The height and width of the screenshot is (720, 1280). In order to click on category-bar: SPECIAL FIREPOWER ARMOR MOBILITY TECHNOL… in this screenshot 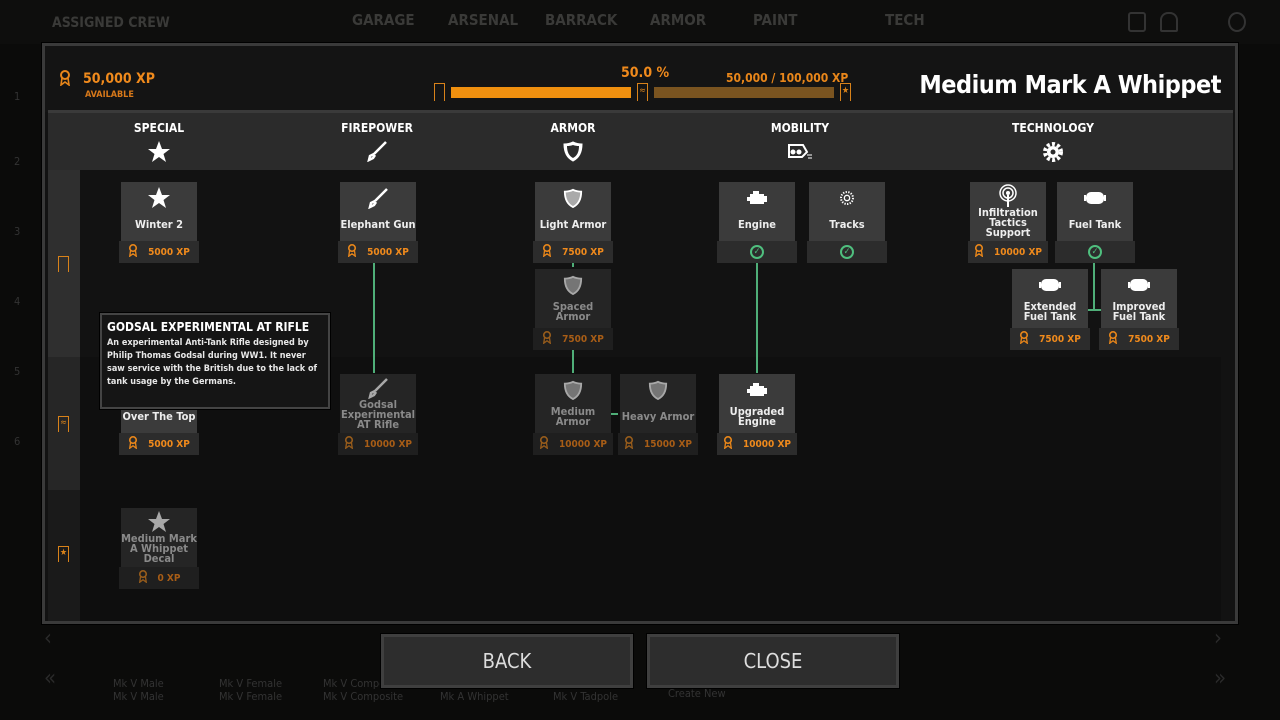, I will do `click(640, 140)`.